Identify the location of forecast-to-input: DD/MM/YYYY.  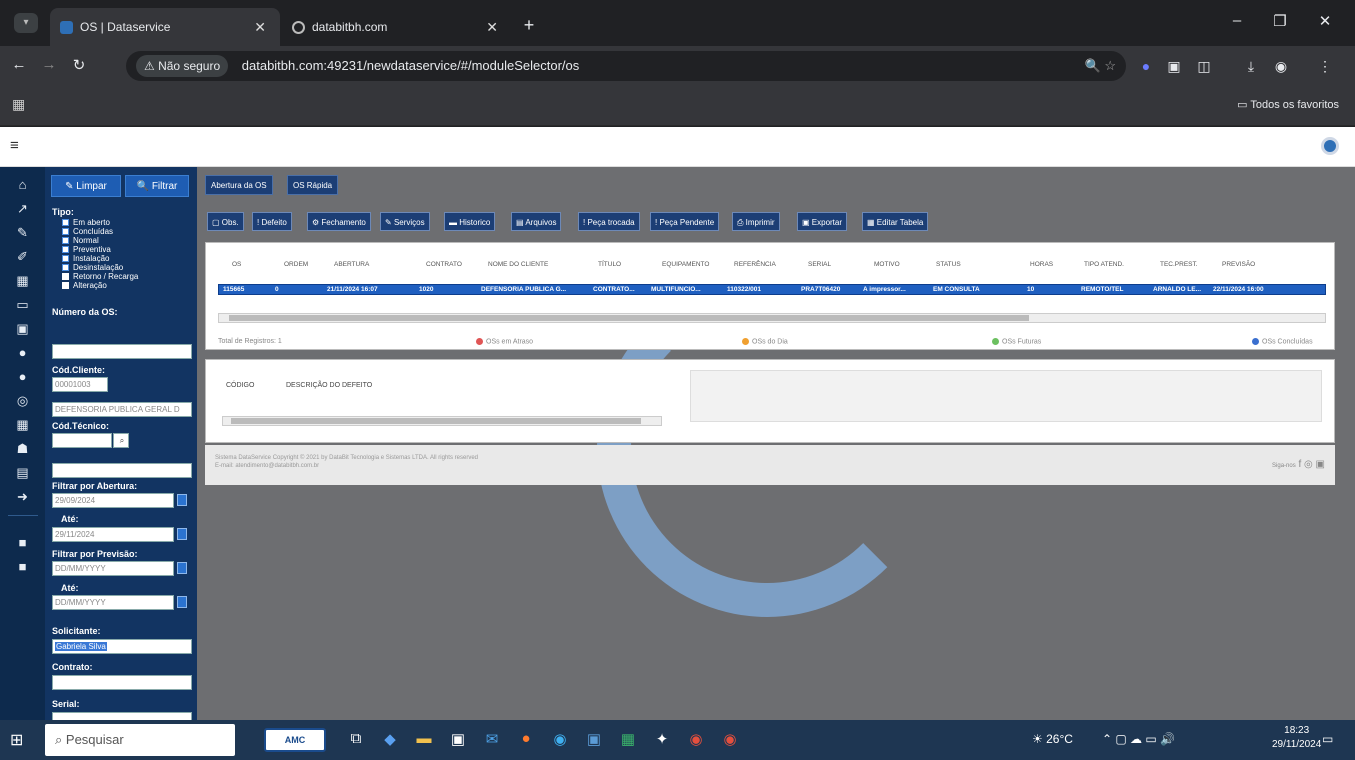
(113, 602).